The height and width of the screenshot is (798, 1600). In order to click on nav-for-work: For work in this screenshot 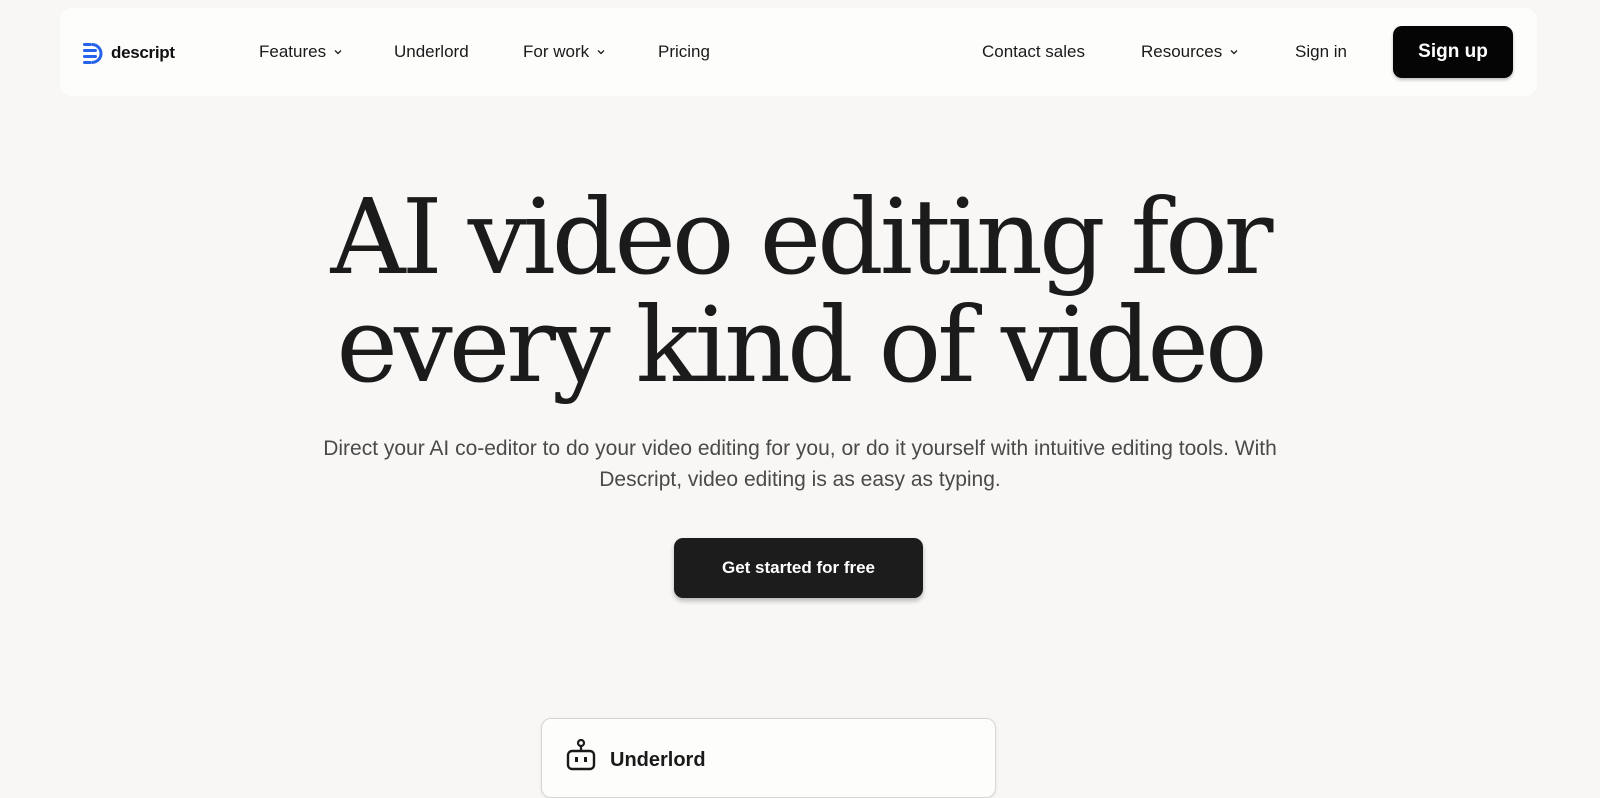, I will do `click(564, 52)`.